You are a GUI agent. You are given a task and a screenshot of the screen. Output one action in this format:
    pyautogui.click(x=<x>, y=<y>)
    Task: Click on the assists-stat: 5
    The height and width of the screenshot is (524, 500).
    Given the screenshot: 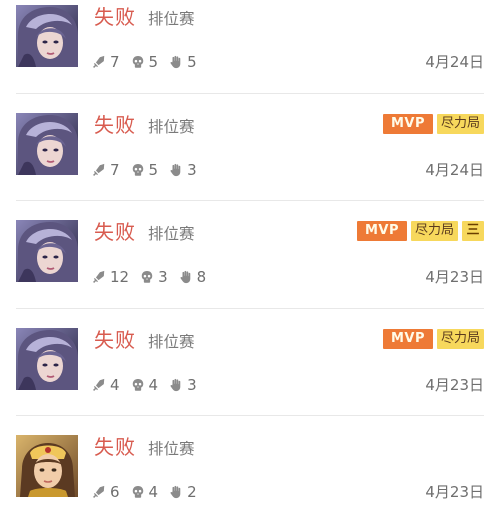 What is the action you would take?
    pyautogui.click(x=183, y=62)
    